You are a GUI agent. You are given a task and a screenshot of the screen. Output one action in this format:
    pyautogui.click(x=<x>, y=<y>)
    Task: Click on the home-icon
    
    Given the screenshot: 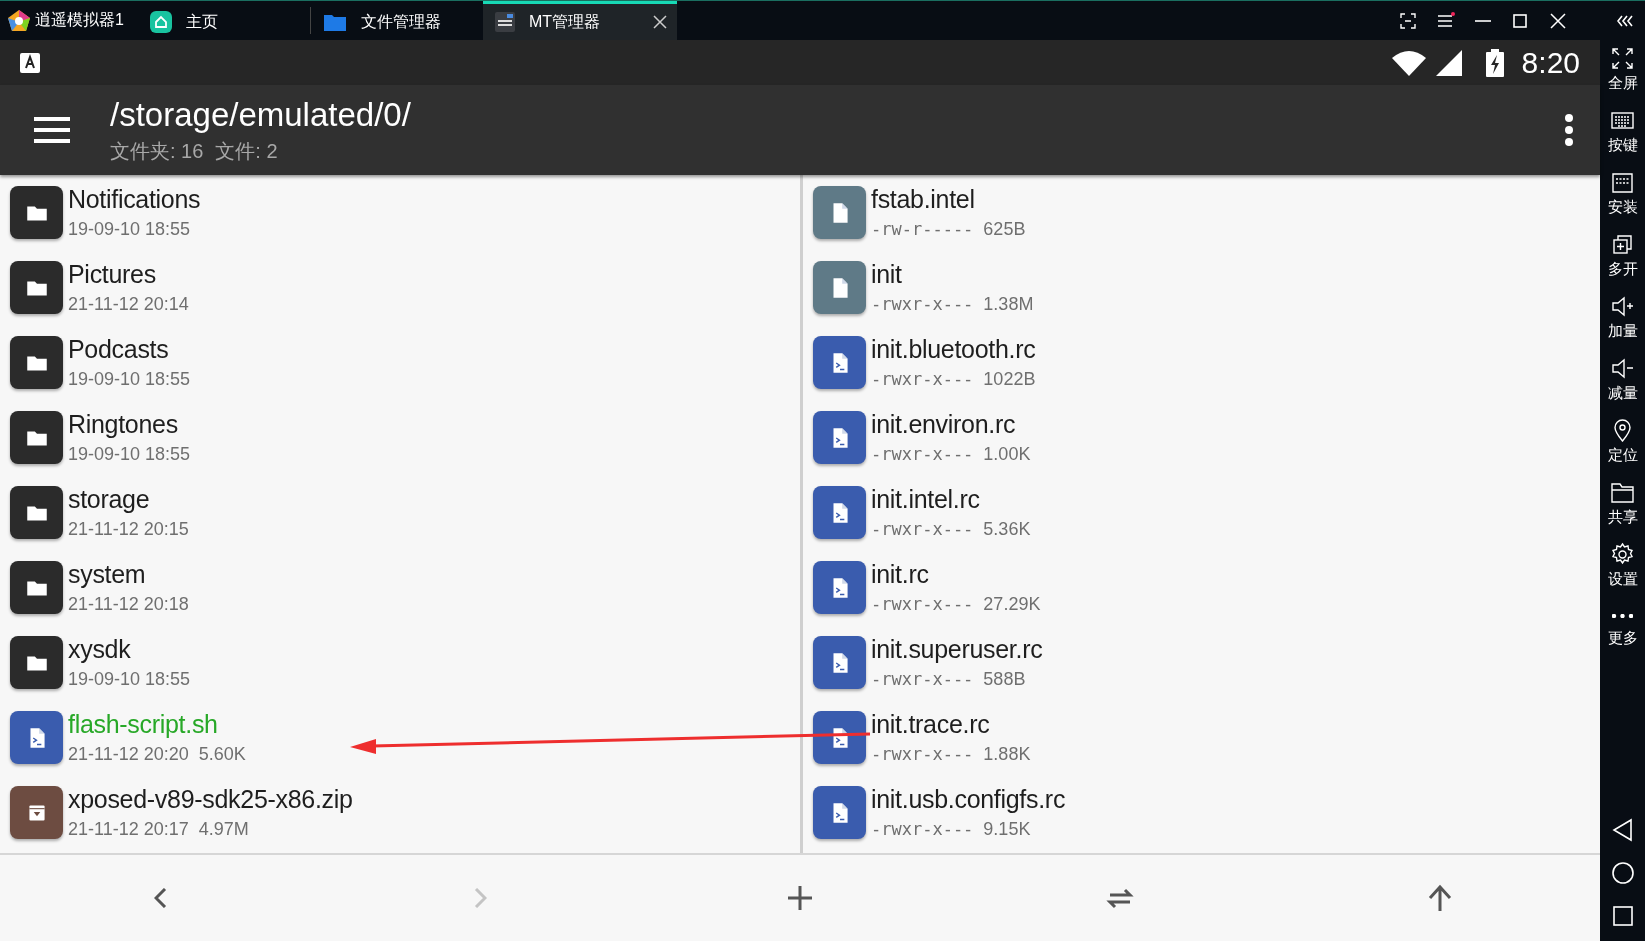 What is the action you would take?
    pyautogui.click(x=160, y=22)
    